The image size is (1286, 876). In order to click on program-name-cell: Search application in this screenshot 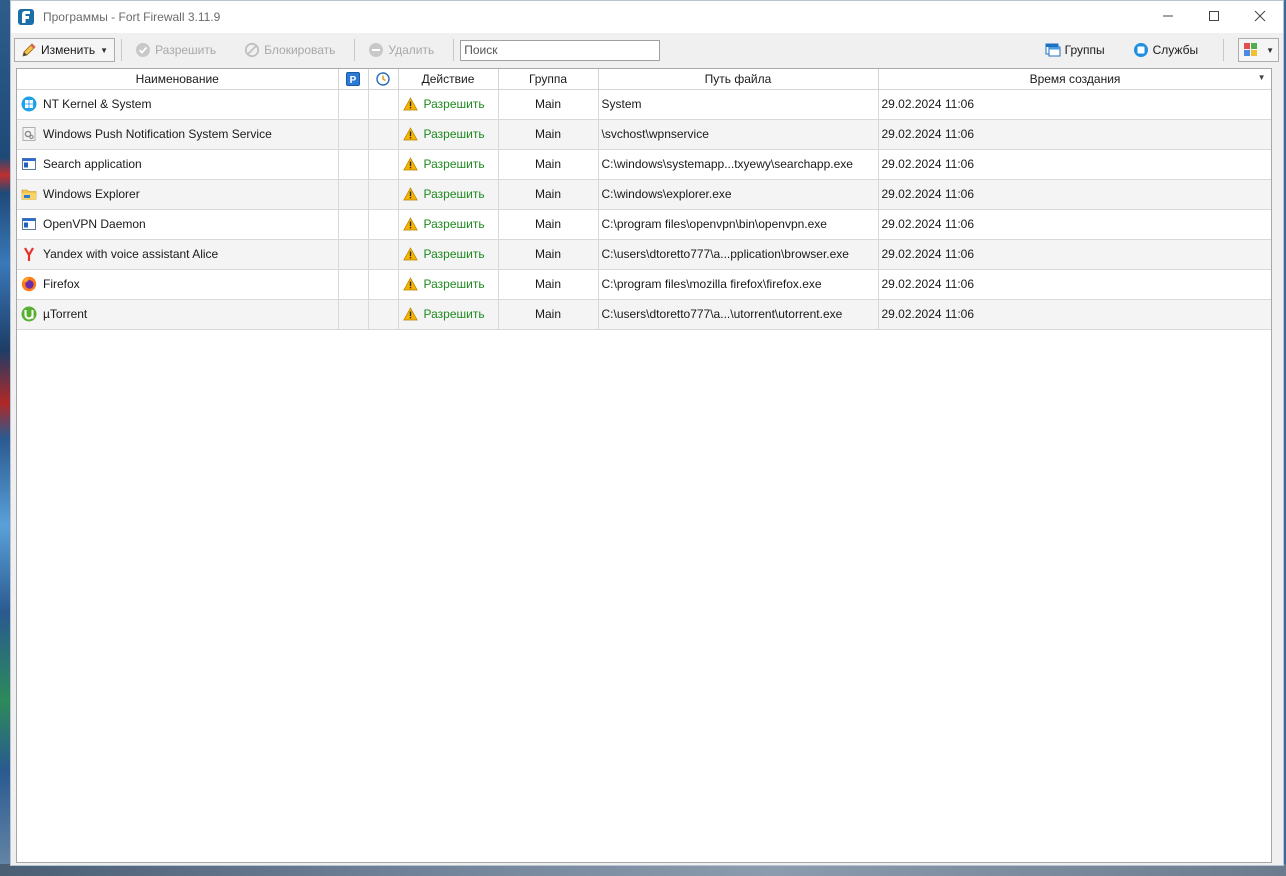, I will do `click(178, 164)`.